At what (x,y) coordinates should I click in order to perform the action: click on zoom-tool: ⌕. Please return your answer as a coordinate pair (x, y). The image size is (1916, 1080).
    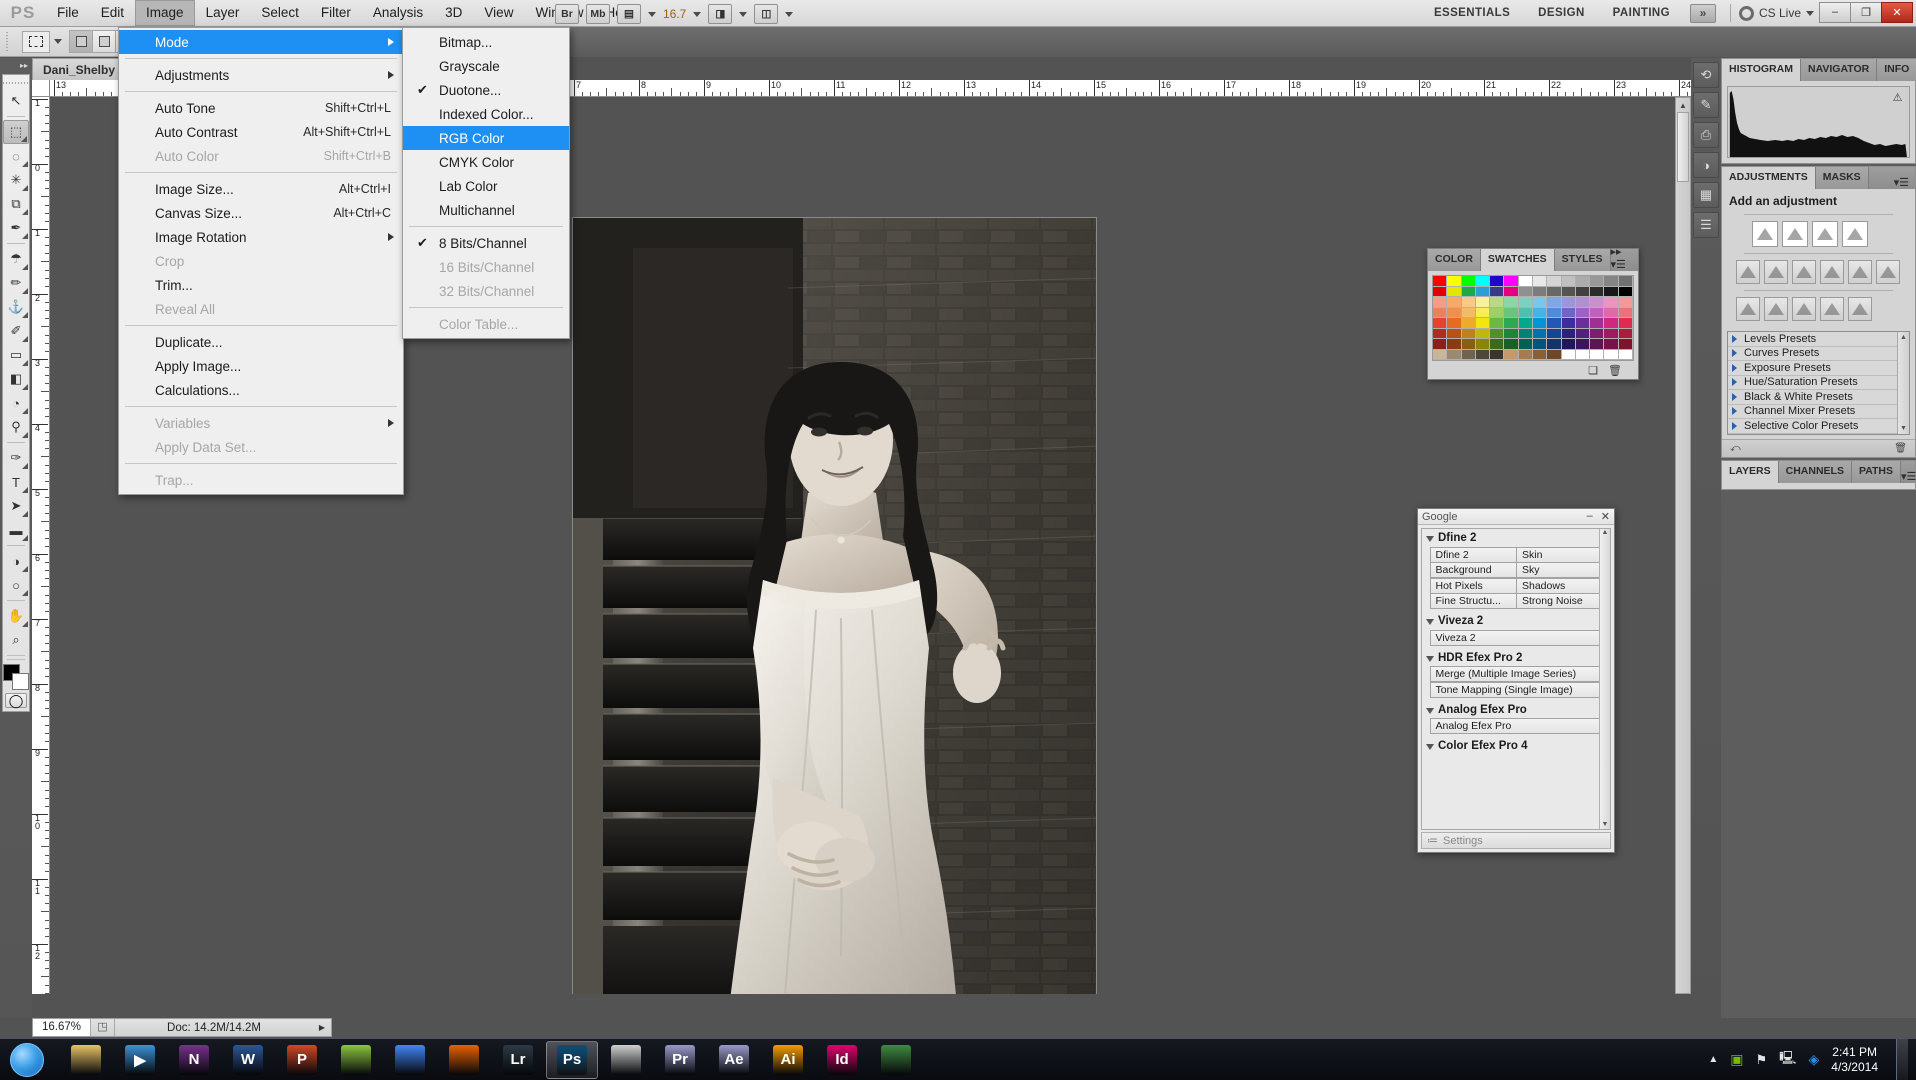
    Looking at the image, I should click on (16, 640).